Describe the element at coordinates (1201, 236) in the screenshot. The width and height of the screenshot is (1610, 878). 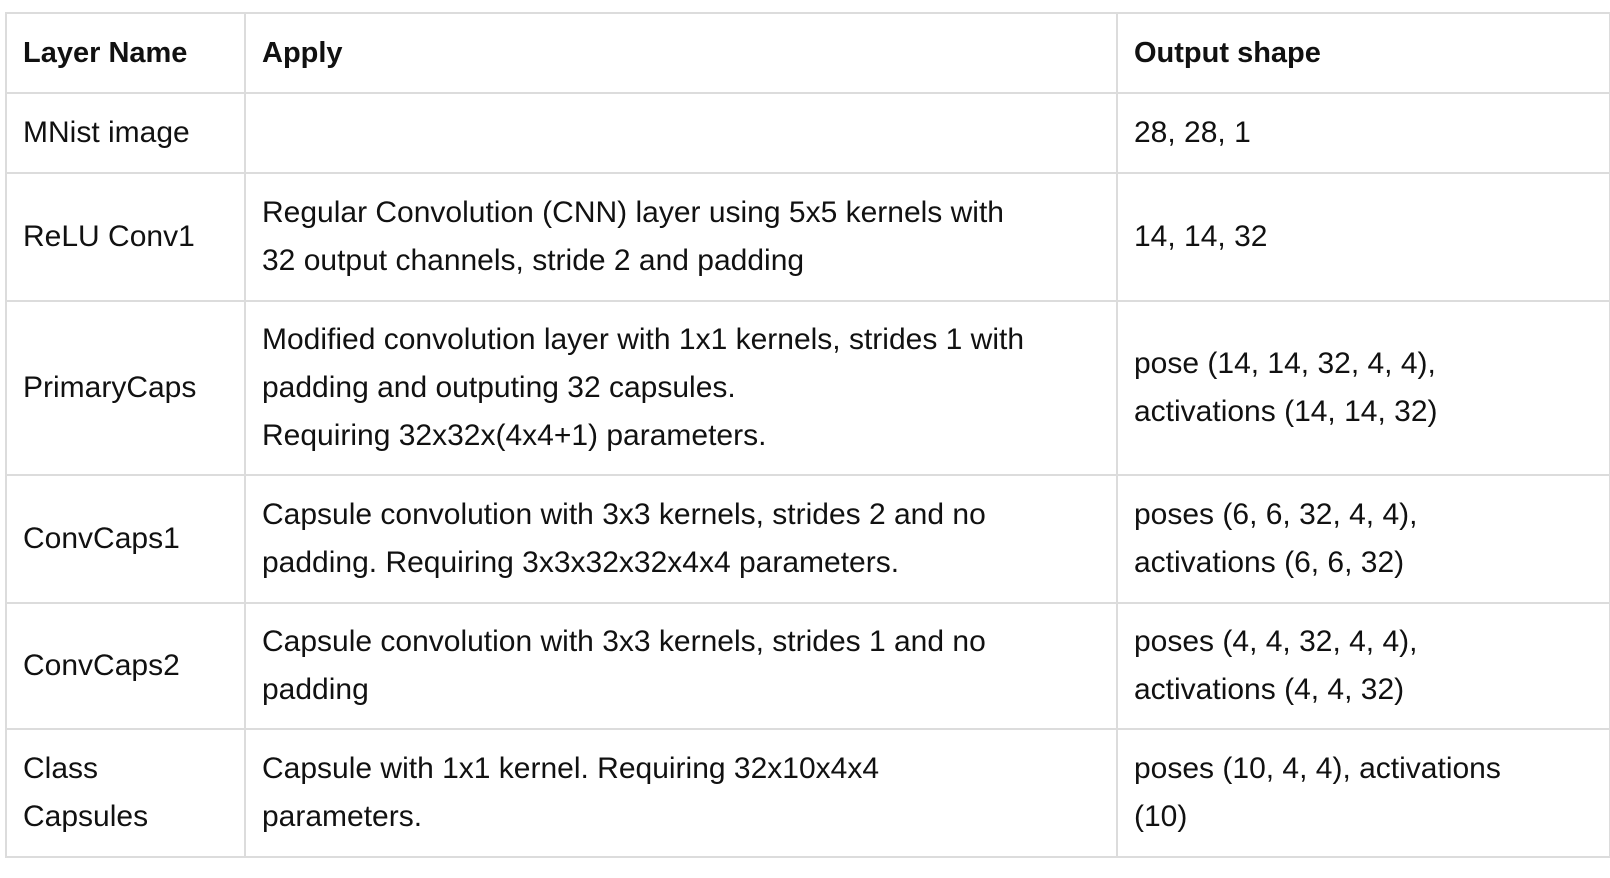
I see `output-shape-text: 14, 14, 32` at that location.